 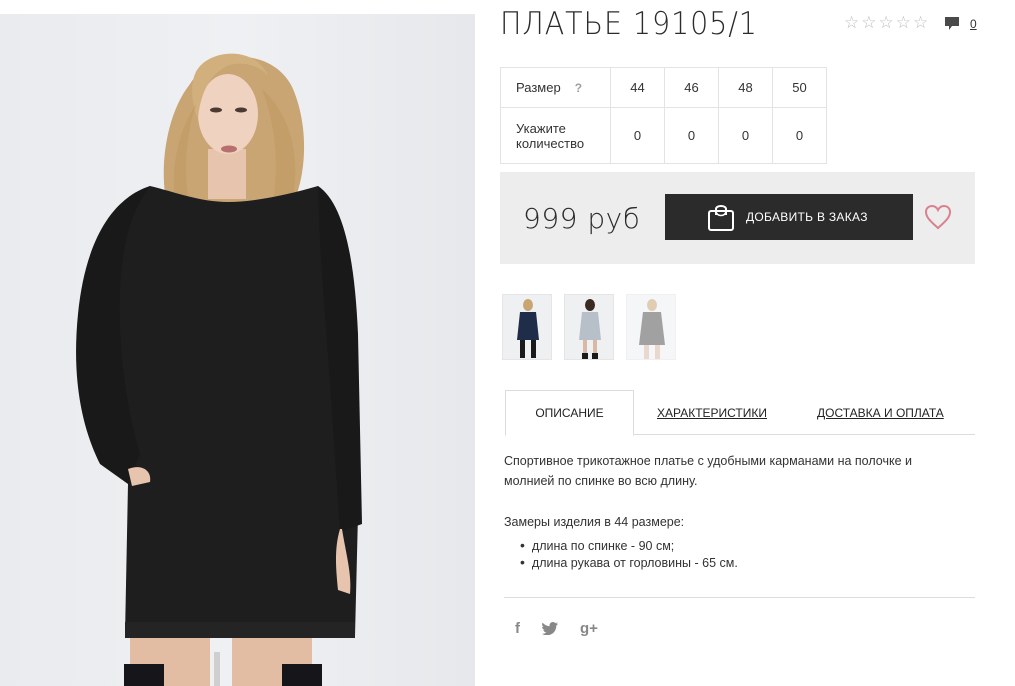 I want to click on size-help-icon: ?, so click(x=578, y=88).